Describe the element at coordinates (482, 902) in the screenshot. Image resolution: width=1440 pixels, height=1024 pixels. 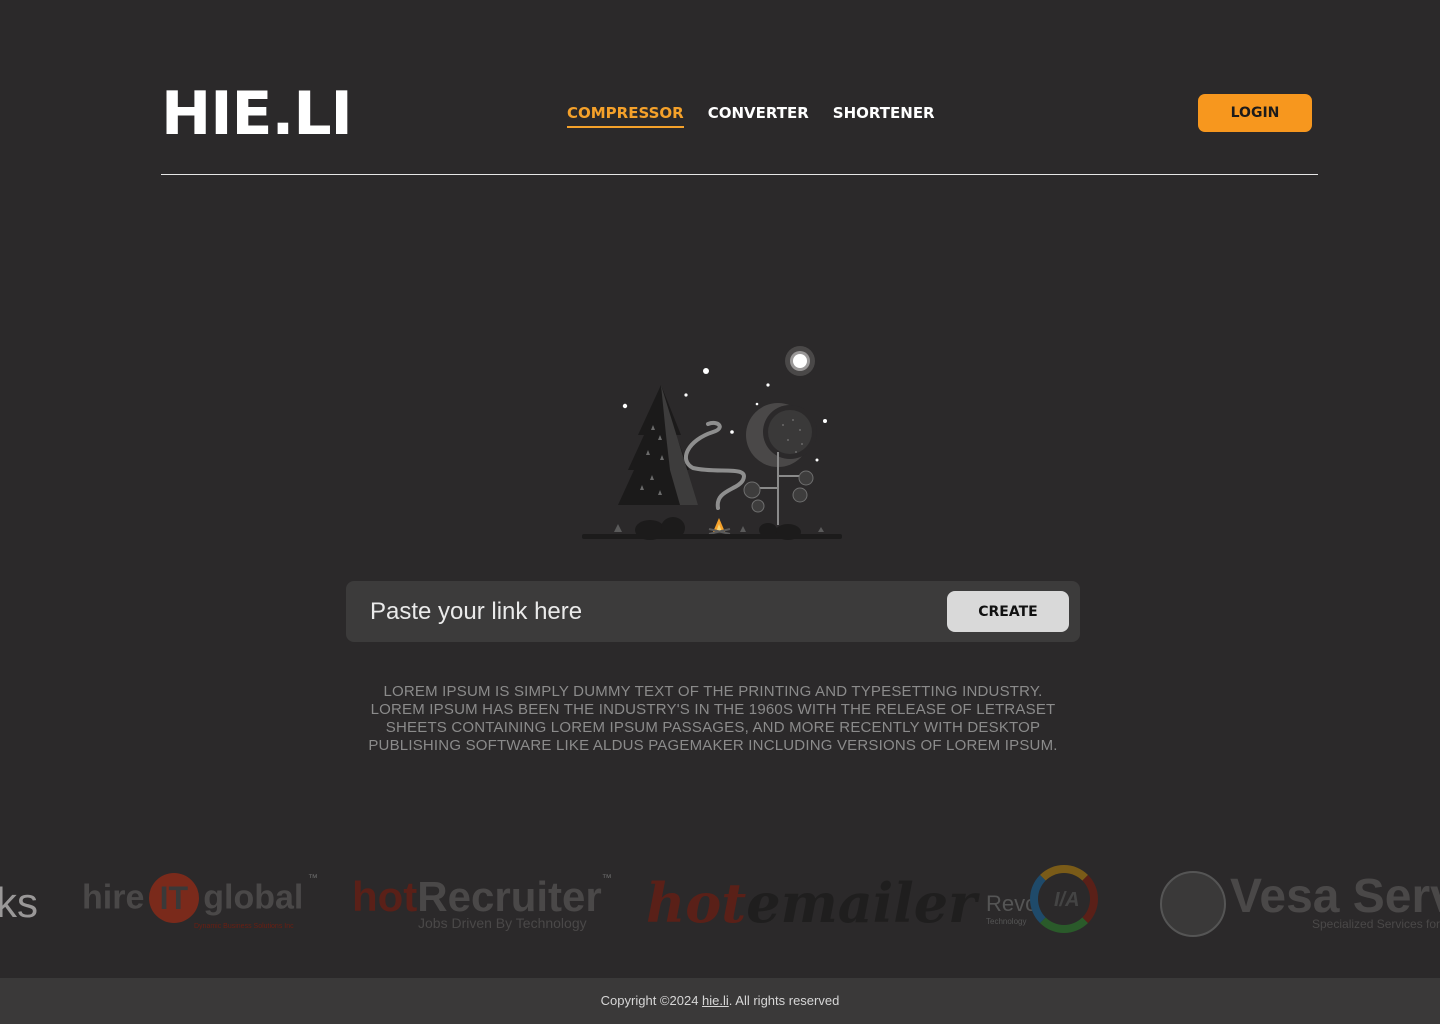
I see `partner-logo-hotrecruiter: hotRecruiter™ Jobs Driven By Technology` at that location.